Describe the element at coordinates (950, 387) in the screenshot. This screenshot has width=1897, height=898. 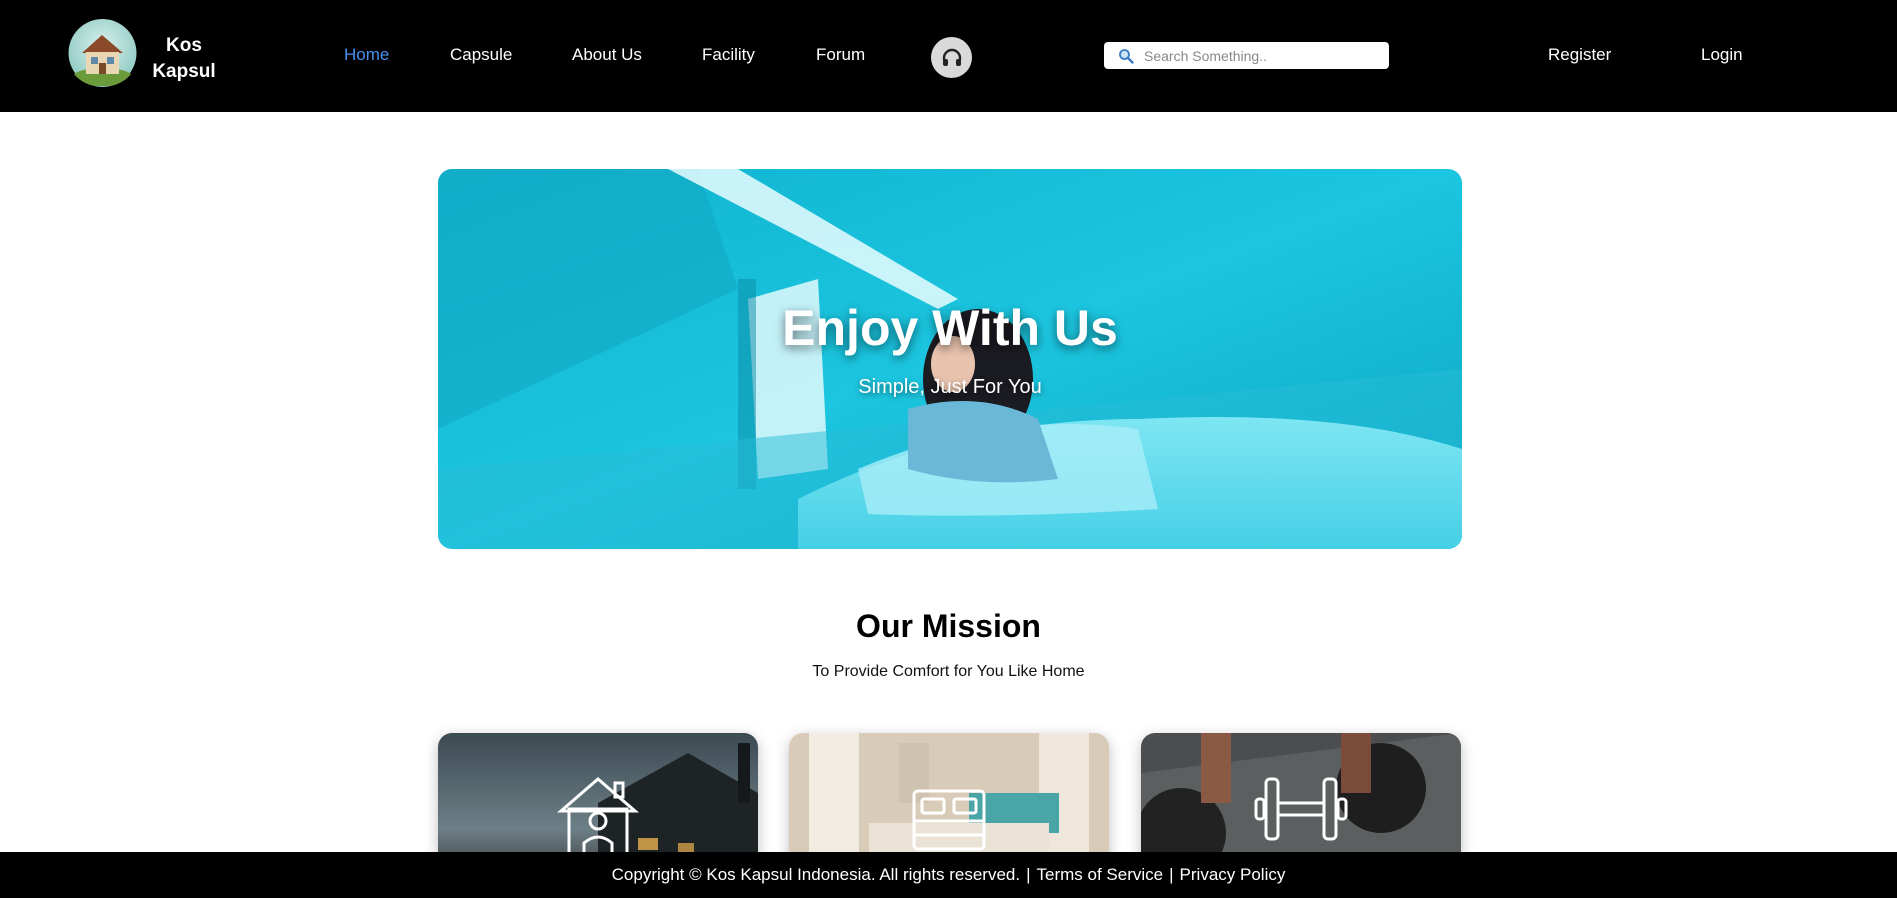
I see `hero-subtitle: Simple, Just For You` at that location.